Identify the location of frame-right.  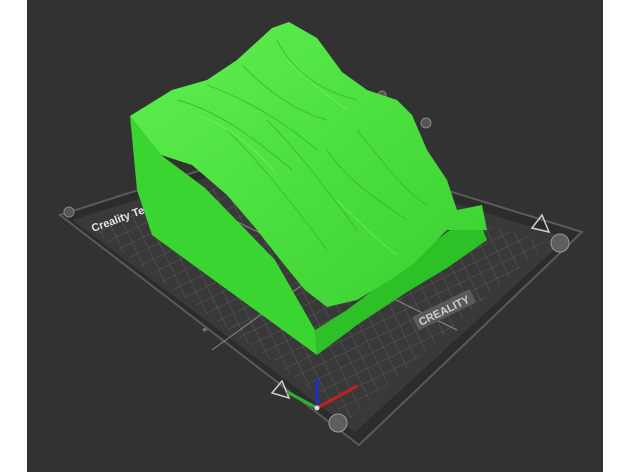
(615, 236).